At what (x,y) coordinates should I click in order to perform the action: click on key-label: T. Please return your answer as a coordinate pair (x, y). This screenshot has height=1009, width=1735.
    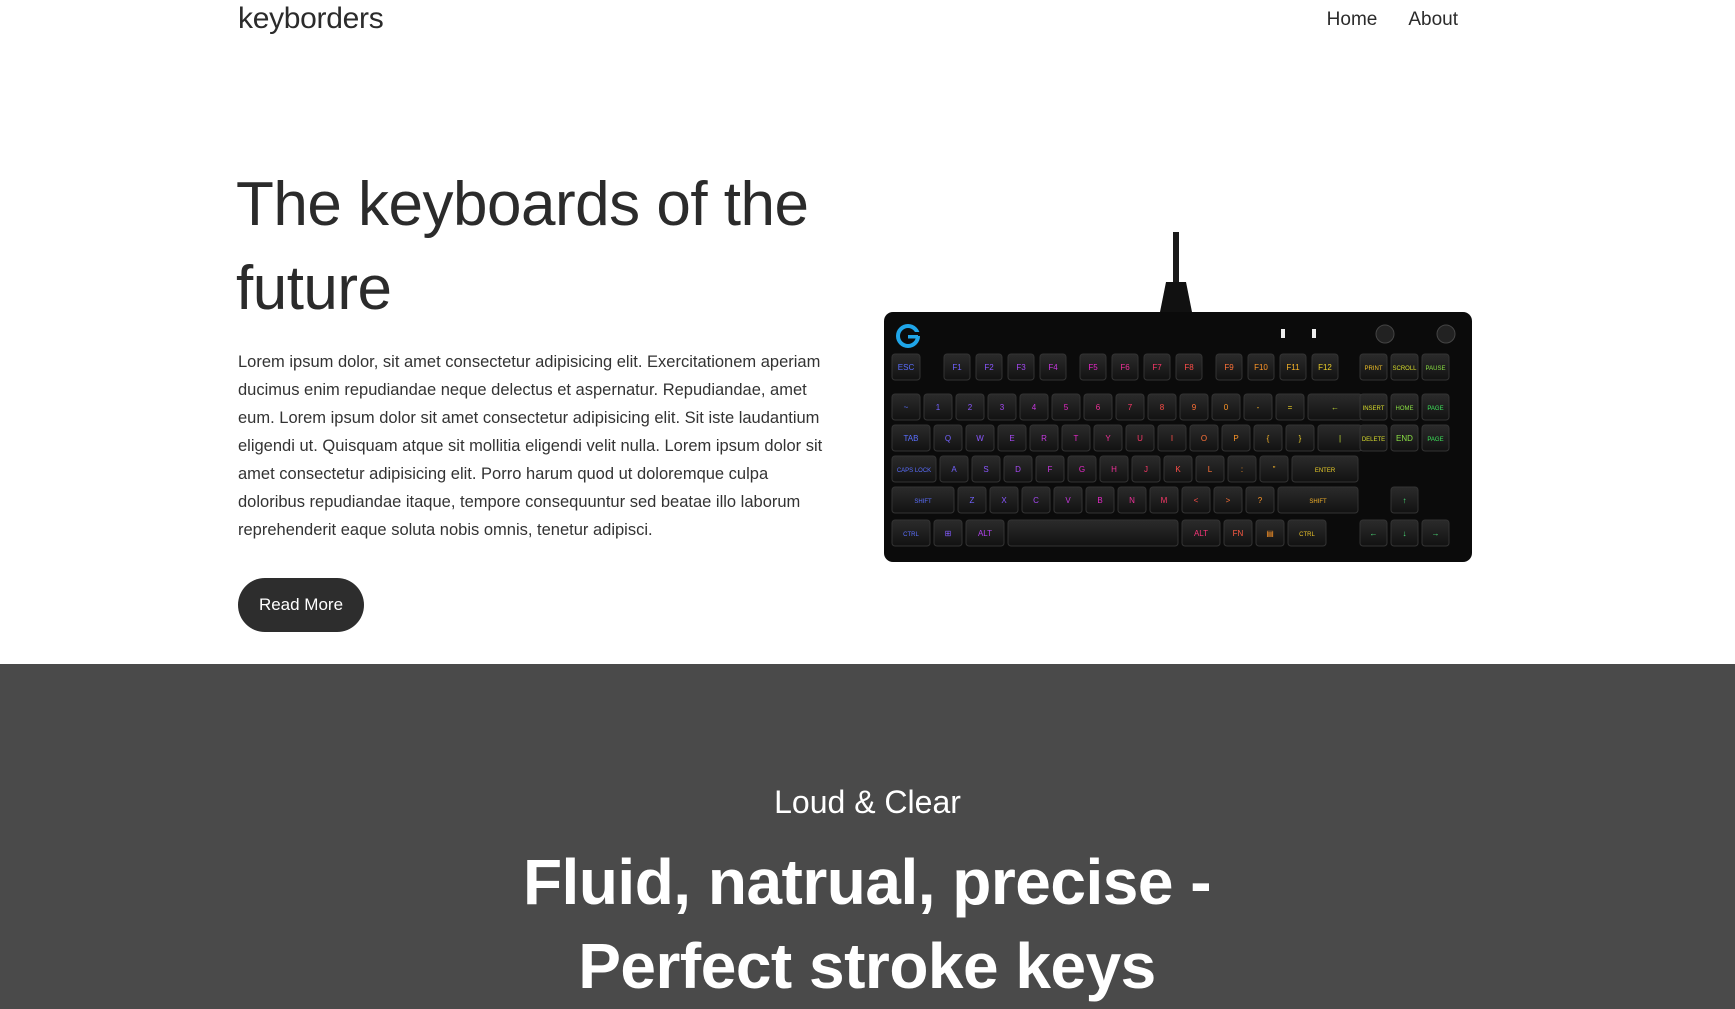
    Looking at the image, I should click on (1076, 438).